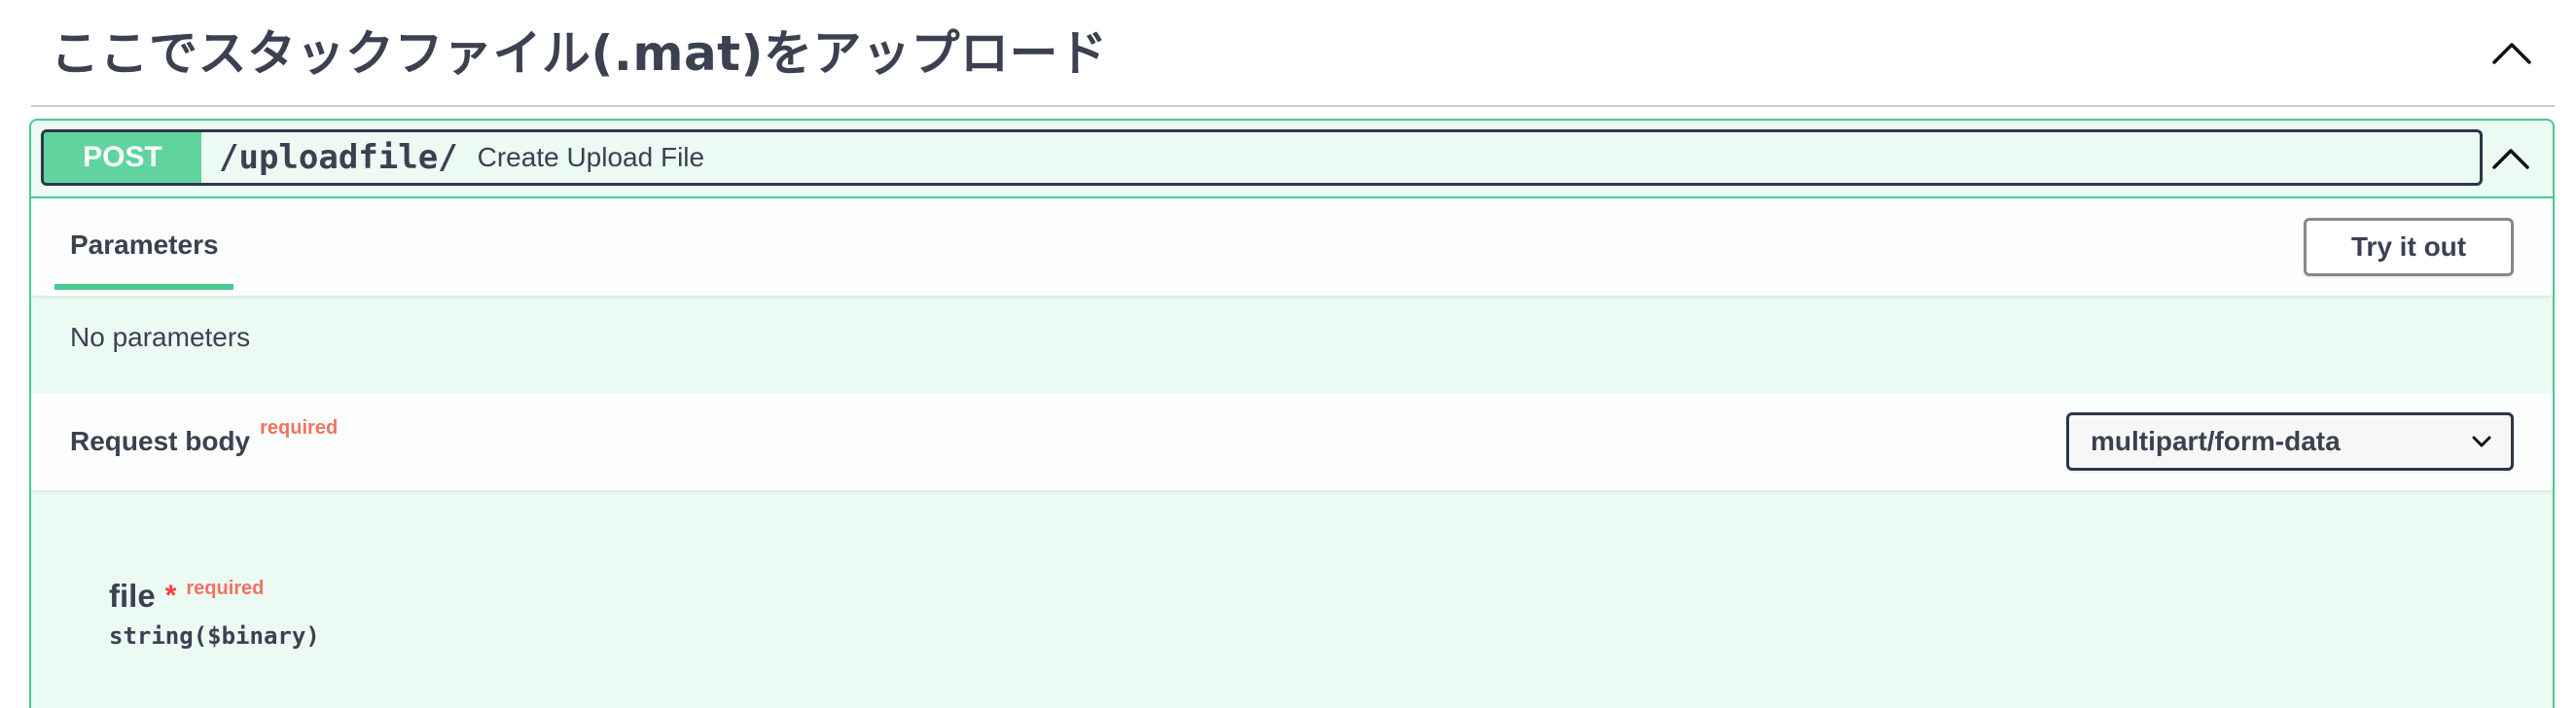 The width and height of the screenshot is (2576, 708). I want to click on chevron-down-icon, so click(2481, 441).